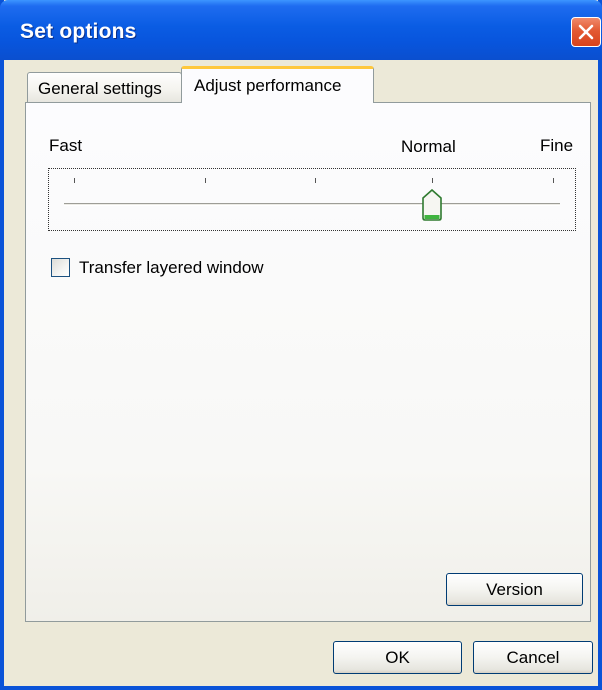 Image resolution: width=602 pixels, height=690 pixels. What do you see at coordinates (60, 267) in the screenshot?
I see `transfer-layered-window-checkbox` at bounding box center [60, 267].